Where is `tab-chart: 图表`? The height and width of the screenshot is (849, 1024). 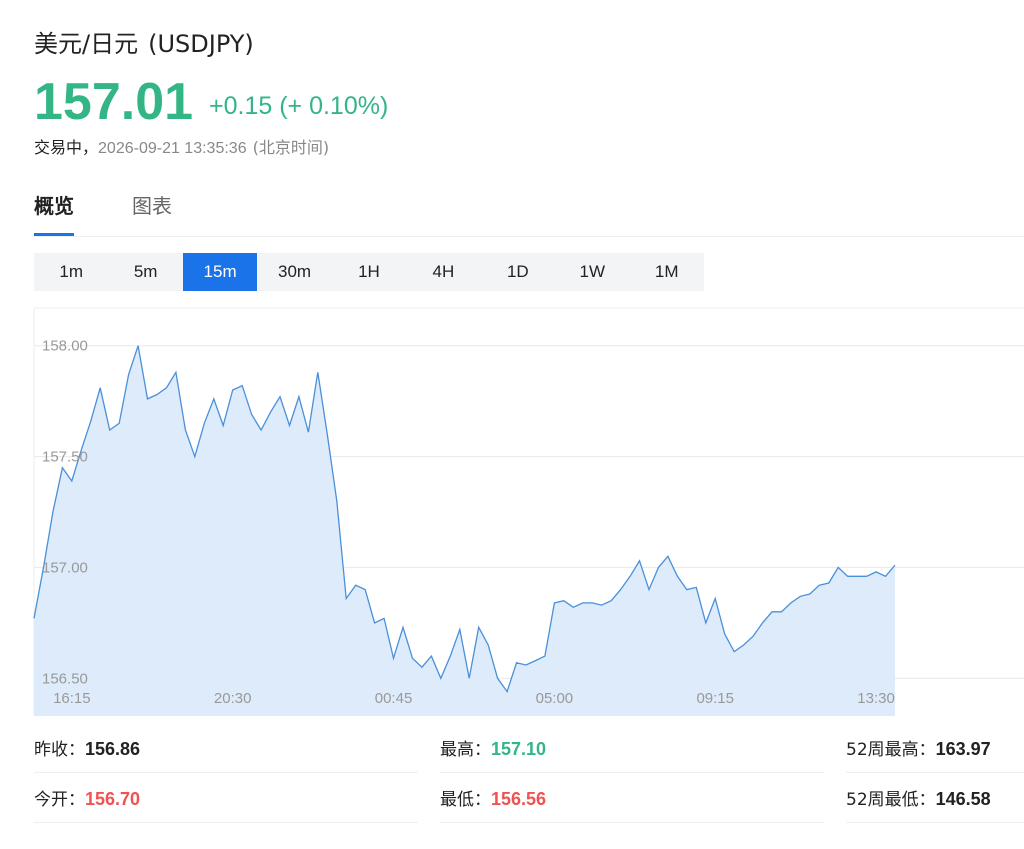
tab-chart: 图表 is located at coordinates (152, 213).